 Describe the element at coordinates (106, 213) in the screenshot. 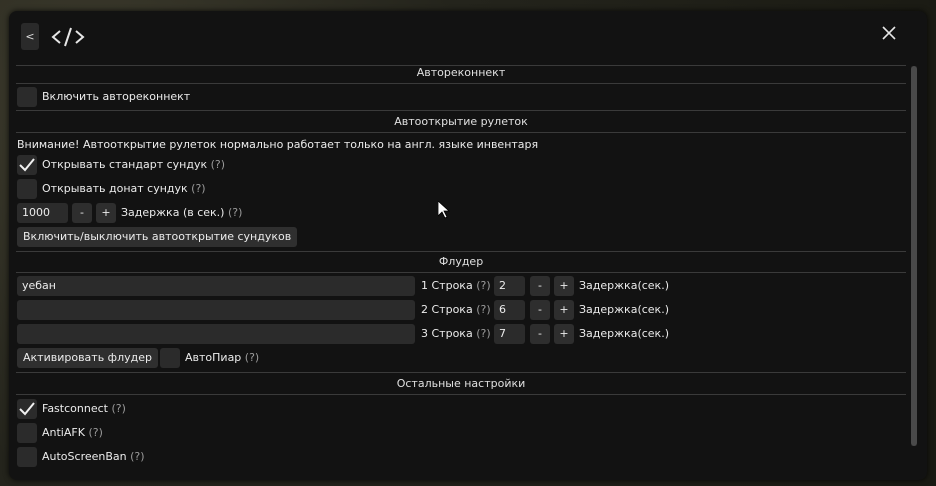

I see `roulette-delay-plus-button: +` at that location.